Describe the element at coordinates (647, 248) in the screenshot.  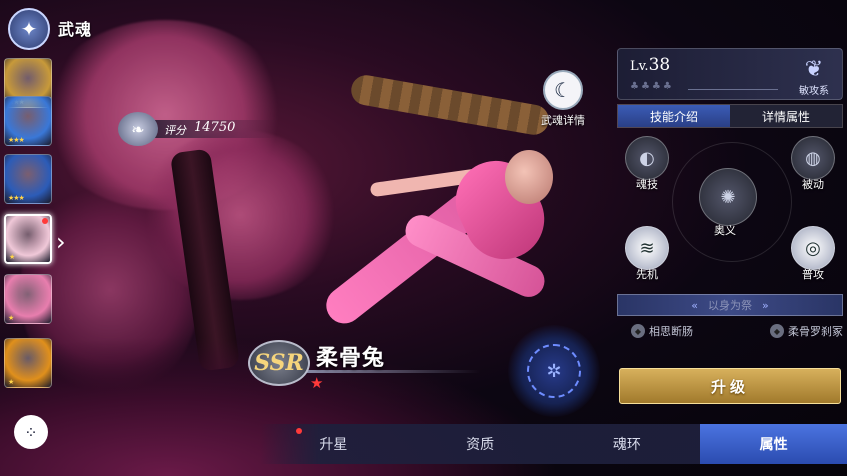
I see `first-strike-icon: ≋` at that location.